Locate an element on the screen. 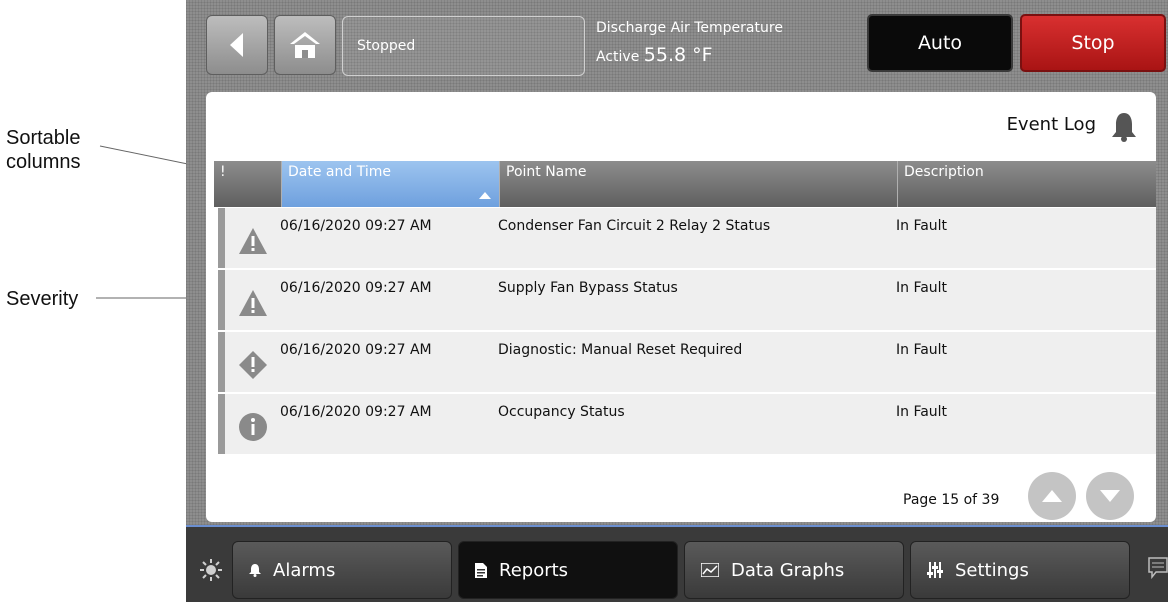 This screenshot has height=602, width=1168. temperature-state: Active is located at coordinates (618, 57).